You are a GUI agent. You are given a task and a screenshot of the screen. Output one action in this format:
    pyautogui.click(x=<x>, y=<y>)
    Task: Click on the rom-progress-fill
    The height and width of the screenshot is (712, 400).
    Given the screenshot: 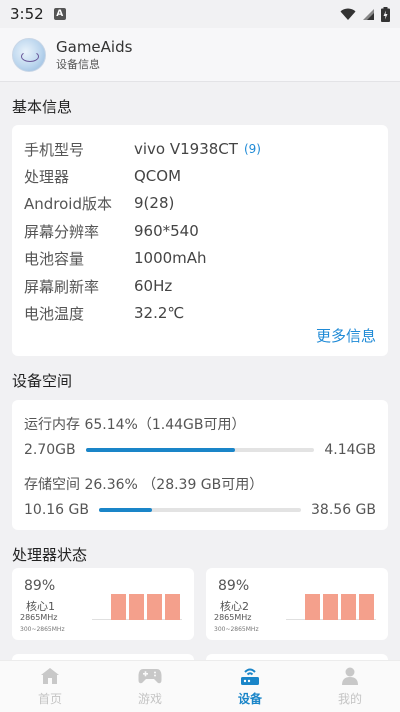 What is the action you would take?
    pyautogui.click(x=125, y=510)
    